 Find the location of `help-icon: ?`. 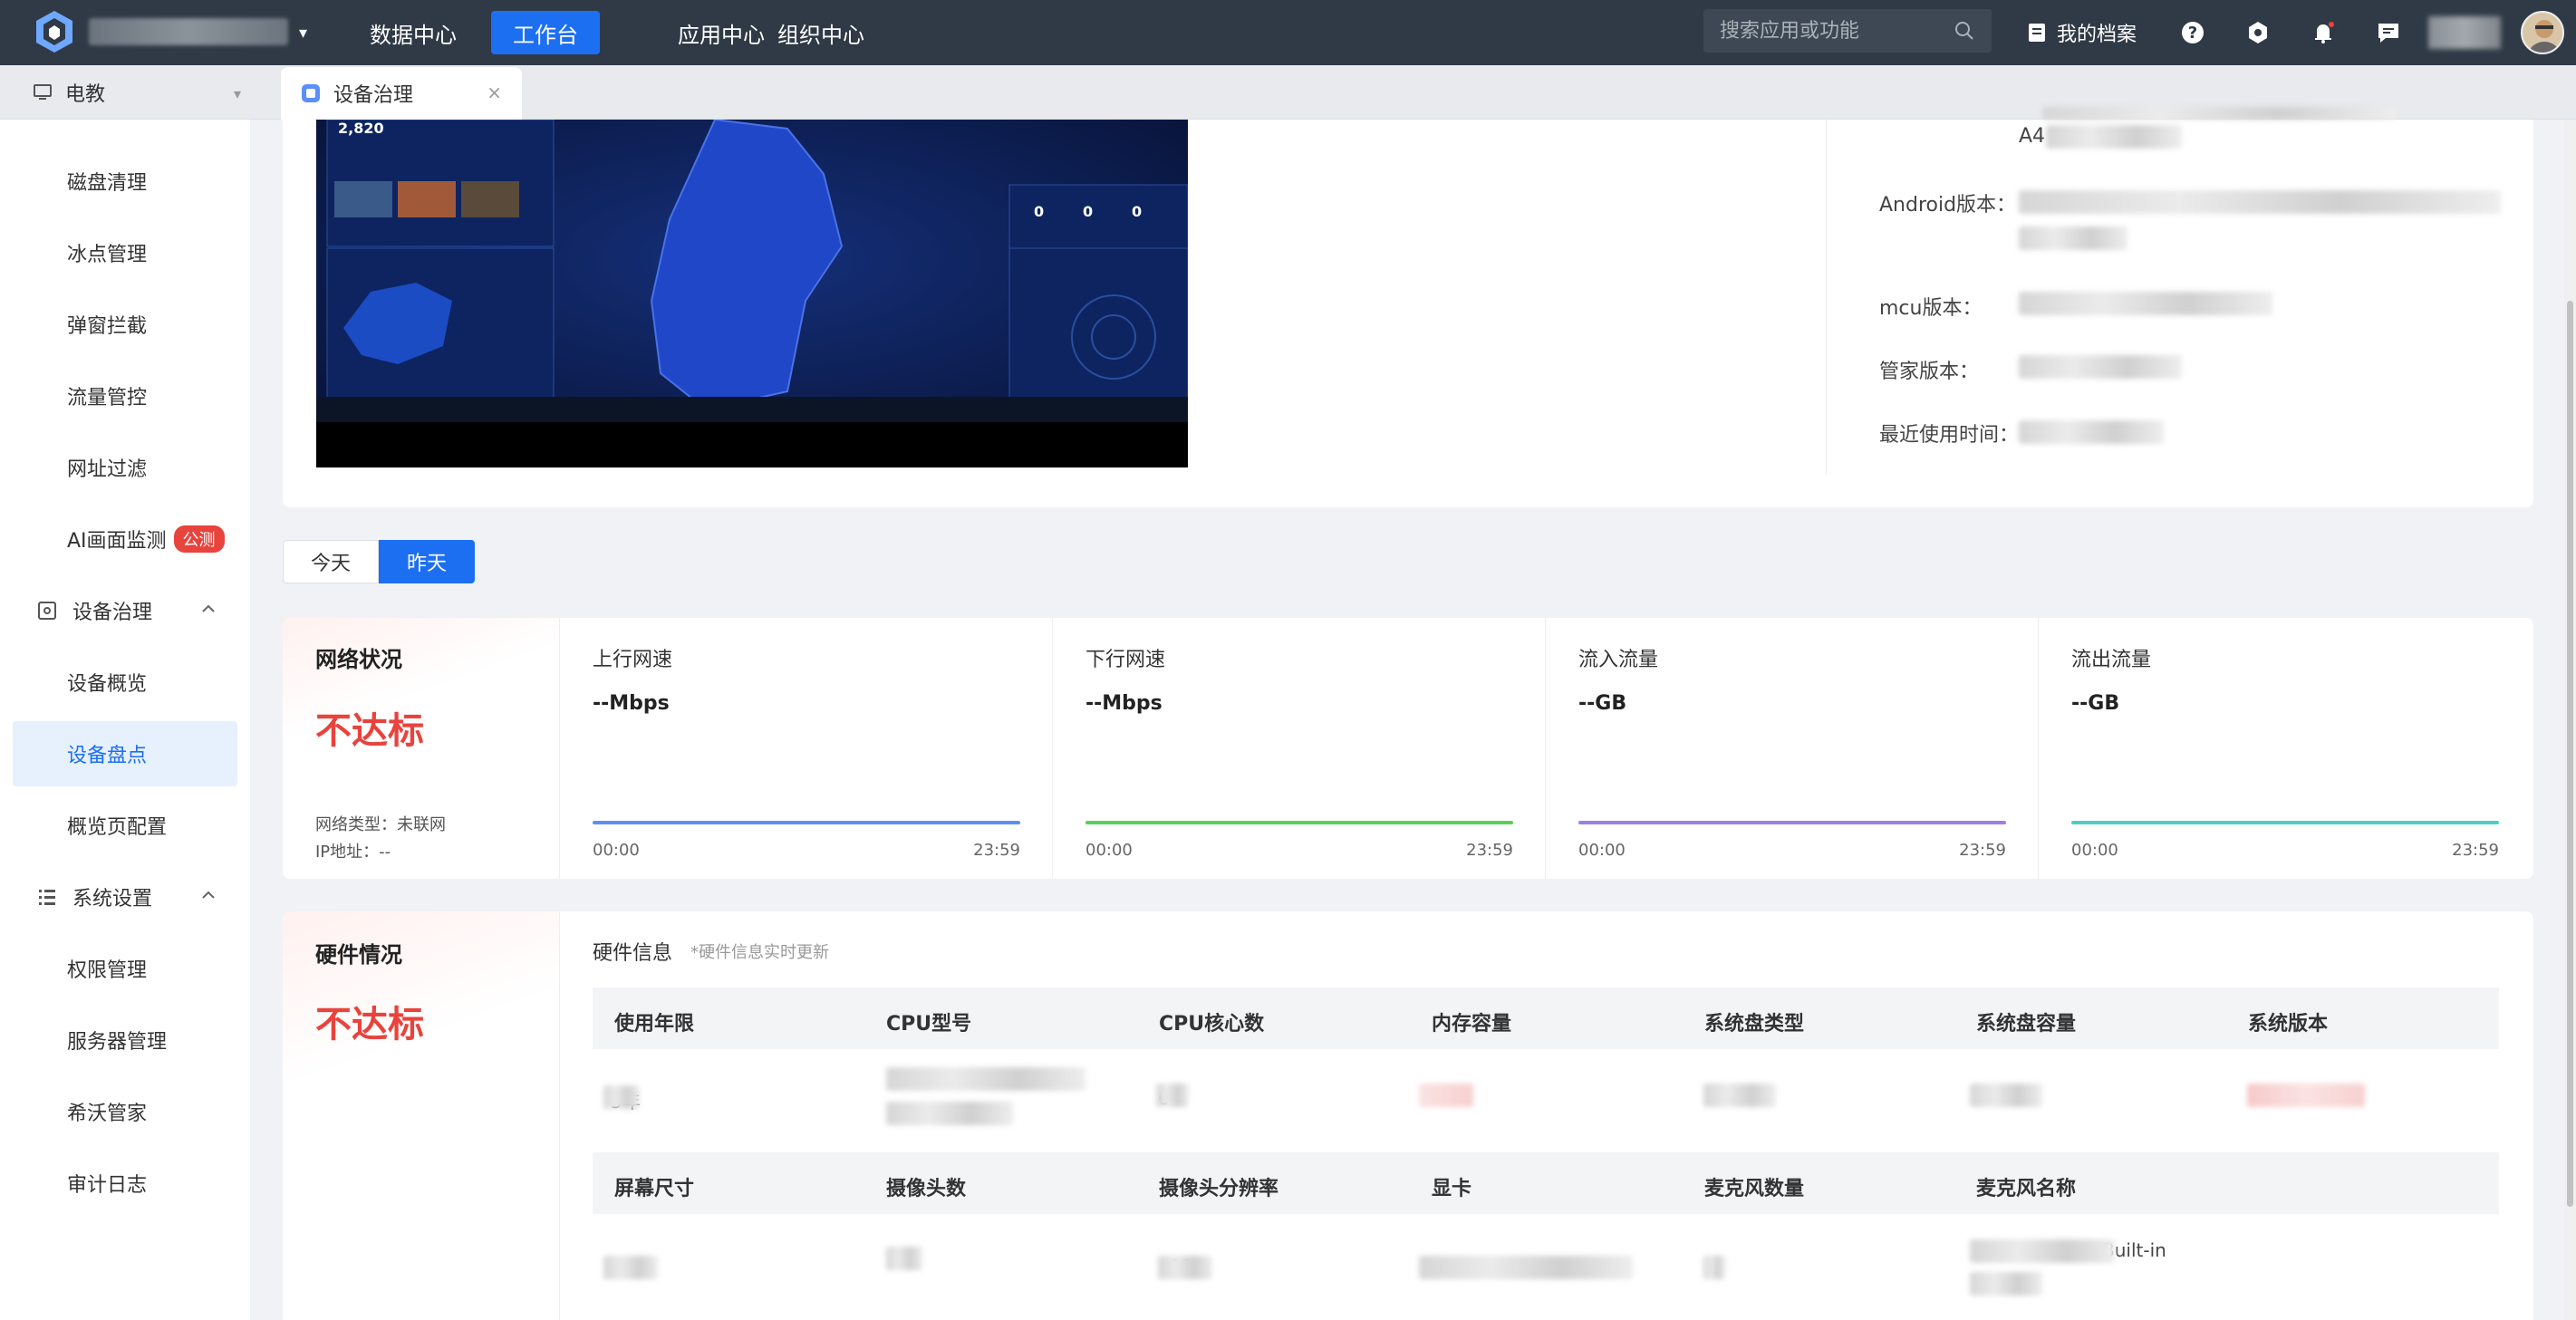

help-icon: ? is located at coordinates (2192, 32).